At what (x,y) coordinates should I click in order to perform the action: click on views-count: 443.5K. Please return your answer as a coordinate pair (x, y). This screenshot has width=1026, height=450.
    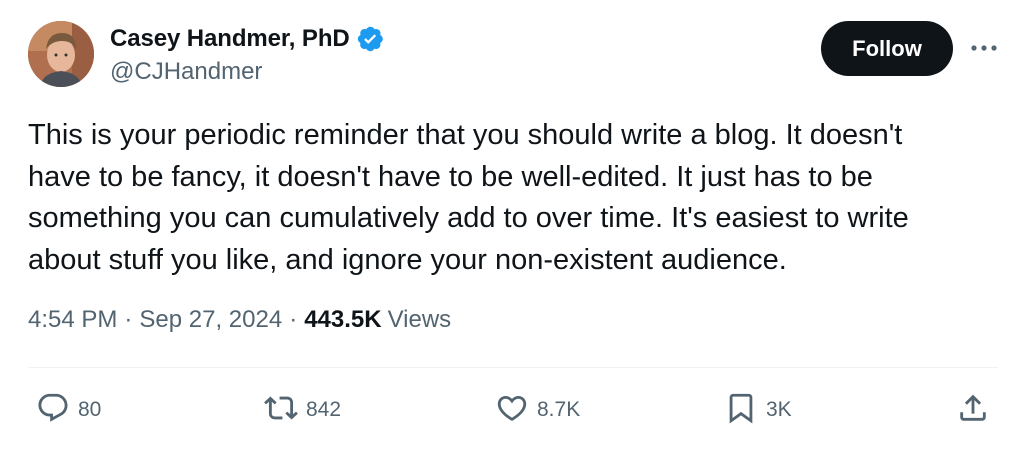
    Looking at the image, I should click on (343, 319).